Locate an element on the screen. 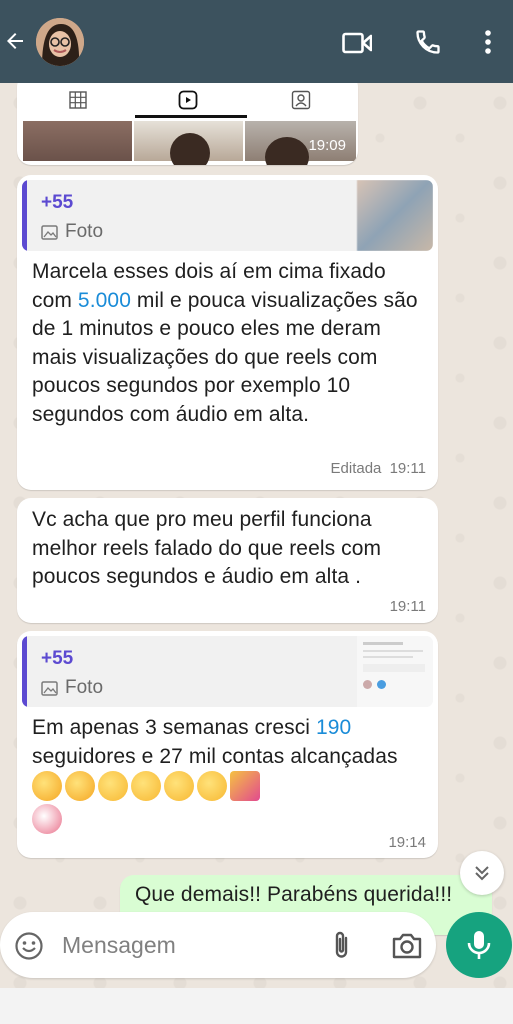  chat-header is located at coordinates (256, 41).